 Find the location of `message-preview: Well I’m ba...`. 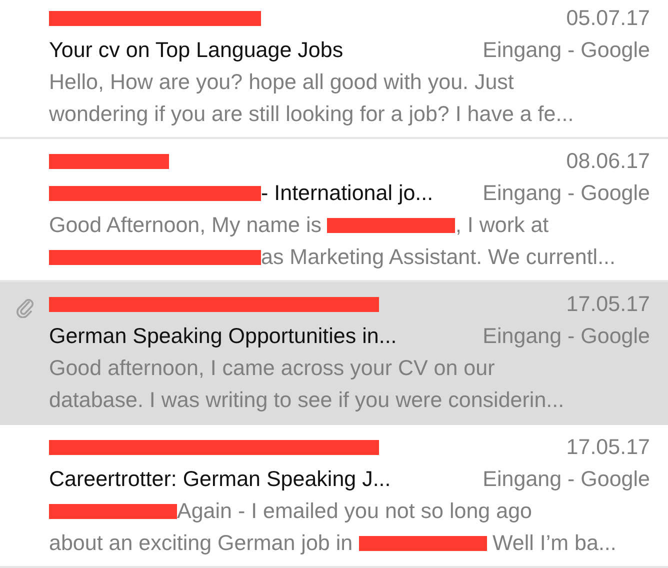

message-preview: Well I’m ba... is located at coordinates (554, 543).